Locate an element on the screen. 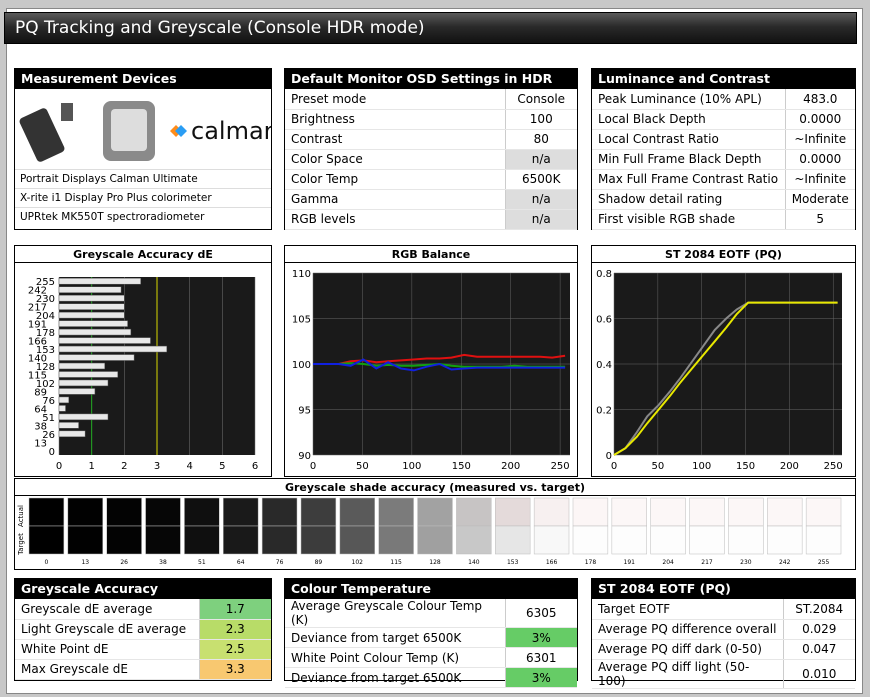  osd-row: Brightness 100 is located at coordinates (431, 119).